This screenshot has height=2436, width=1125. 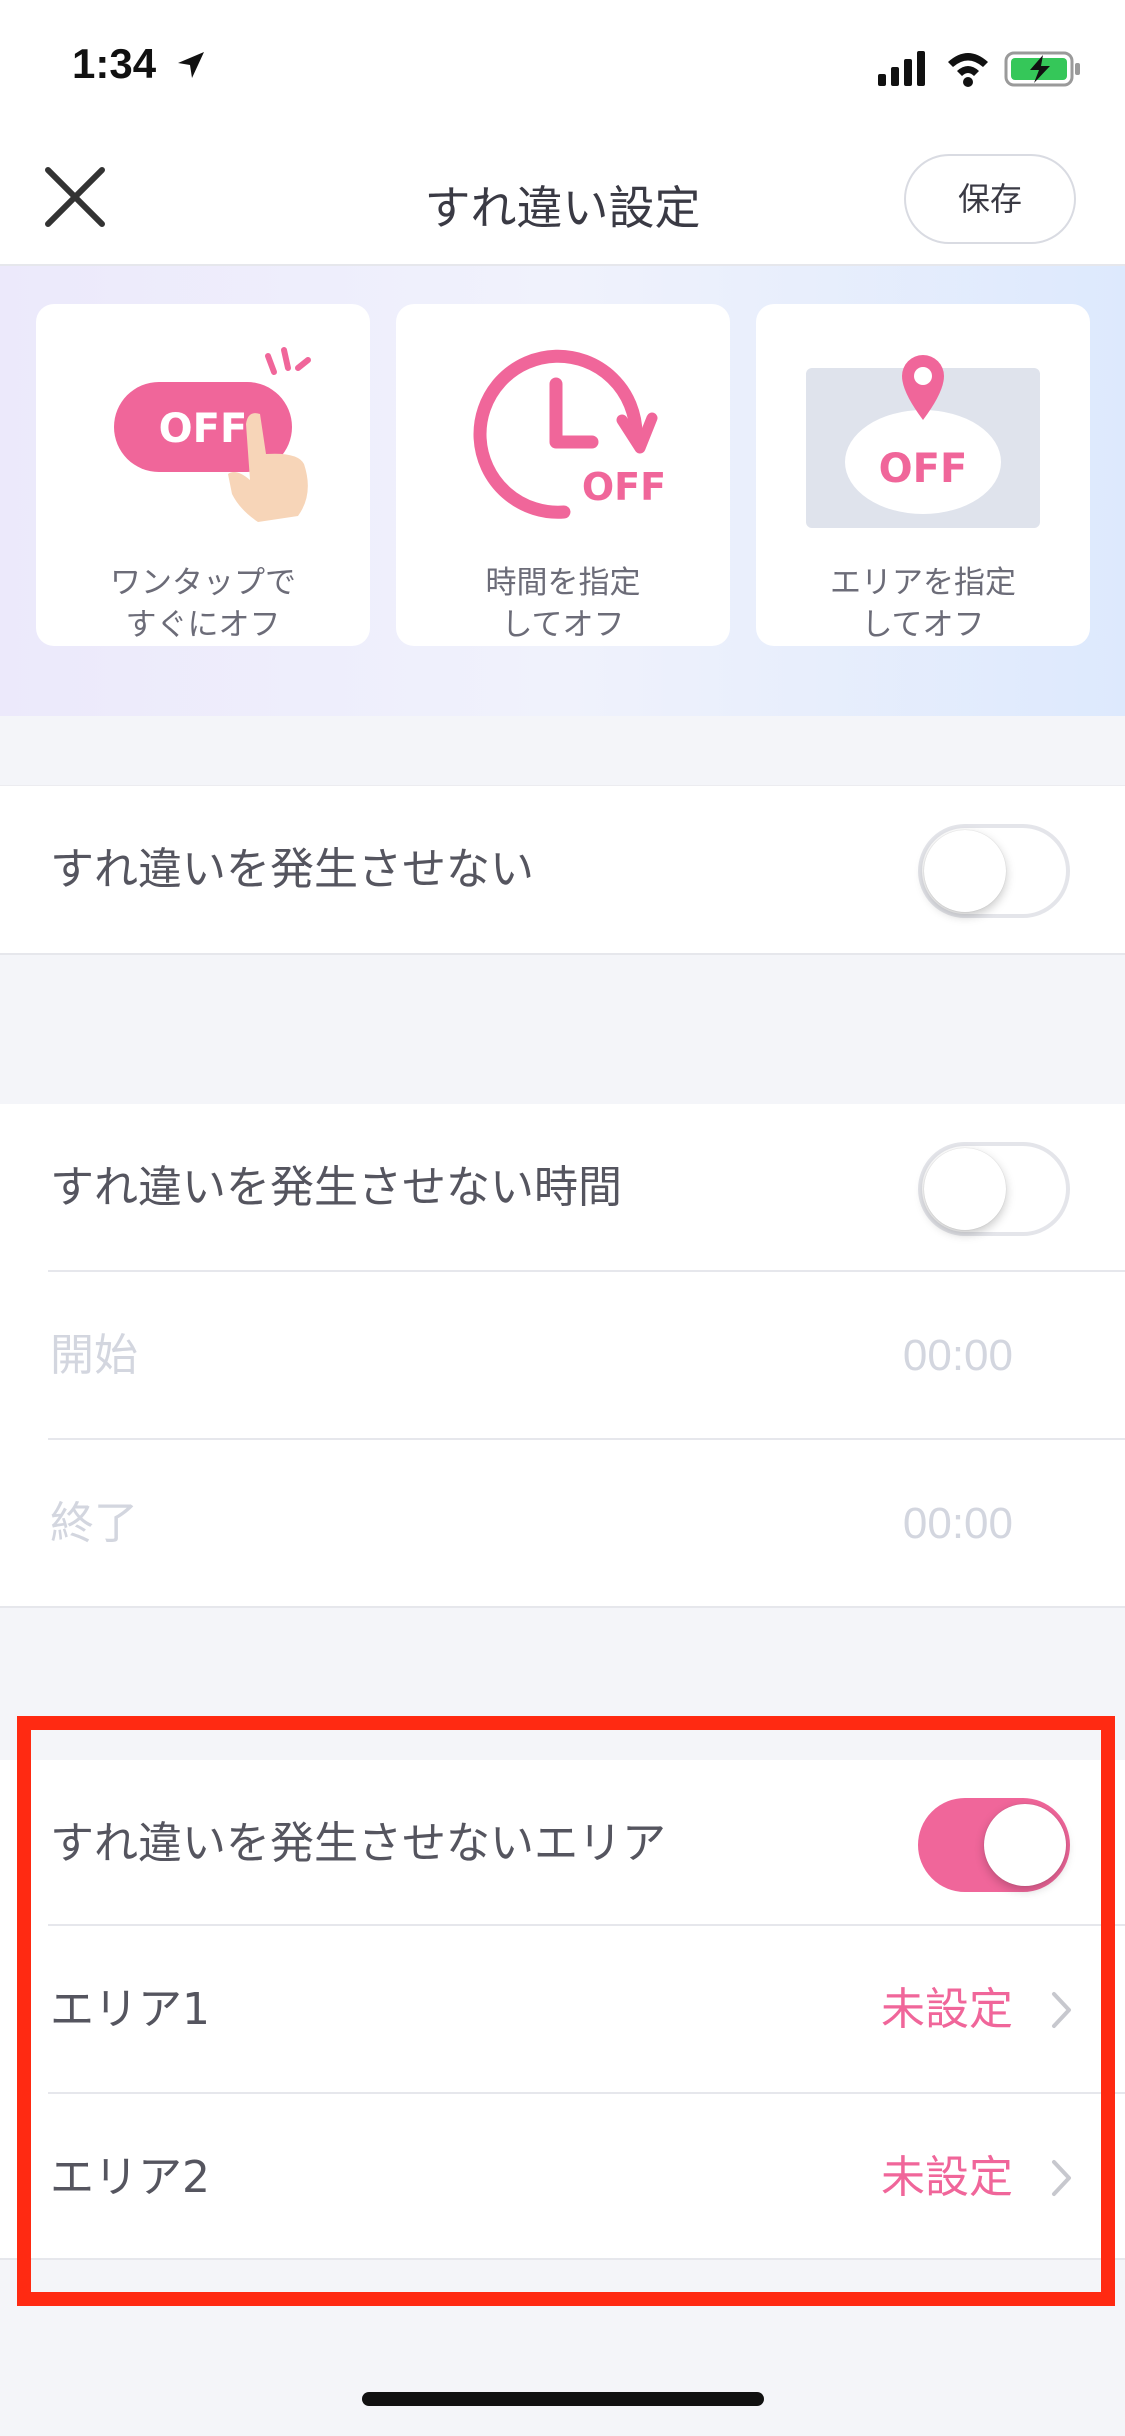 What do you see at coordinates (947, 2177) in the screenshot?
I see `area-2-value: 未設定` at bounding box center [947, 2177].